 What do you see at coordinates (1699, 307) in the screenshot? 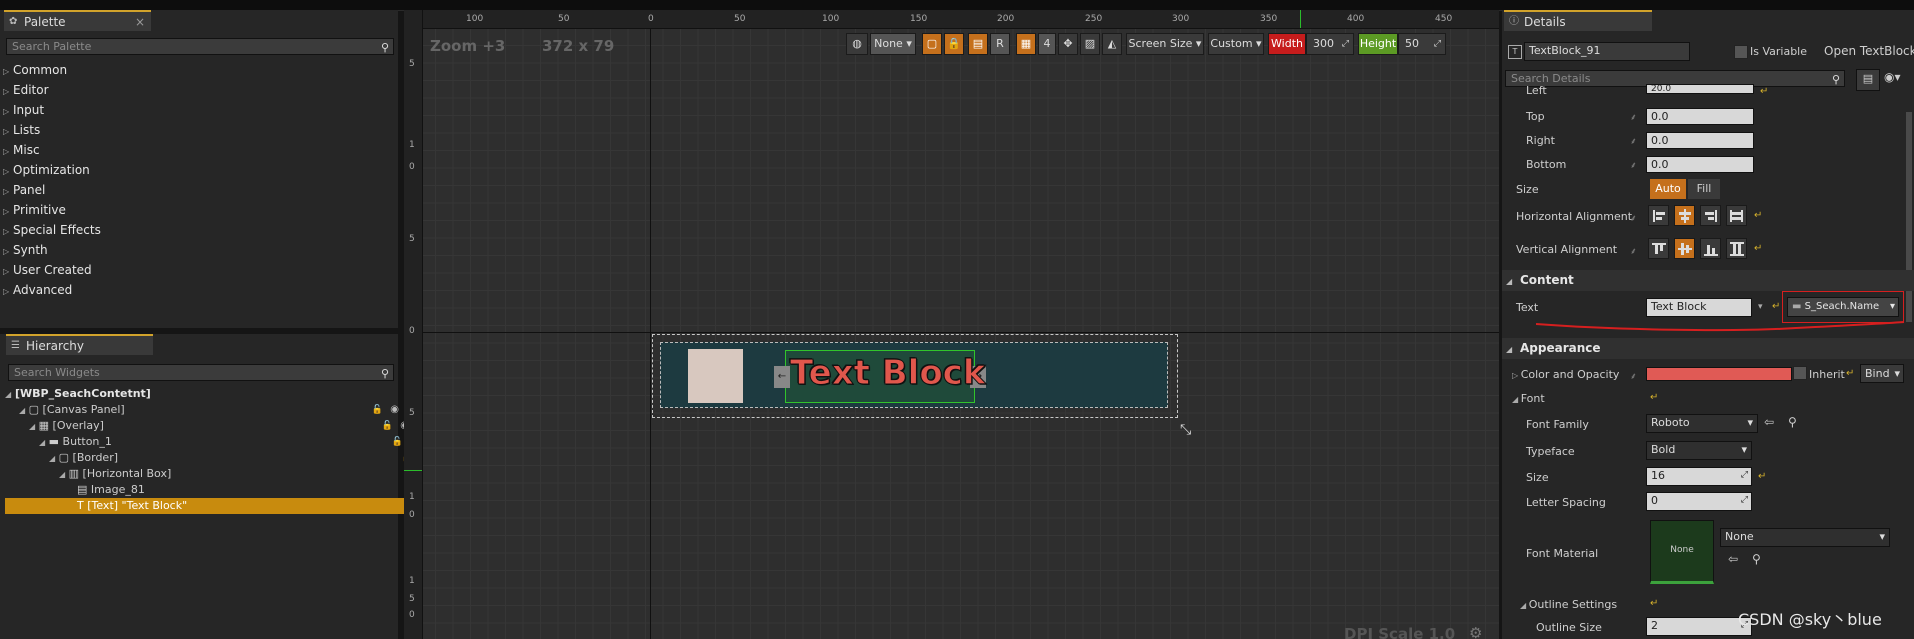
I see `text-value-input: Text Block` at bounding box center [1699, 307].